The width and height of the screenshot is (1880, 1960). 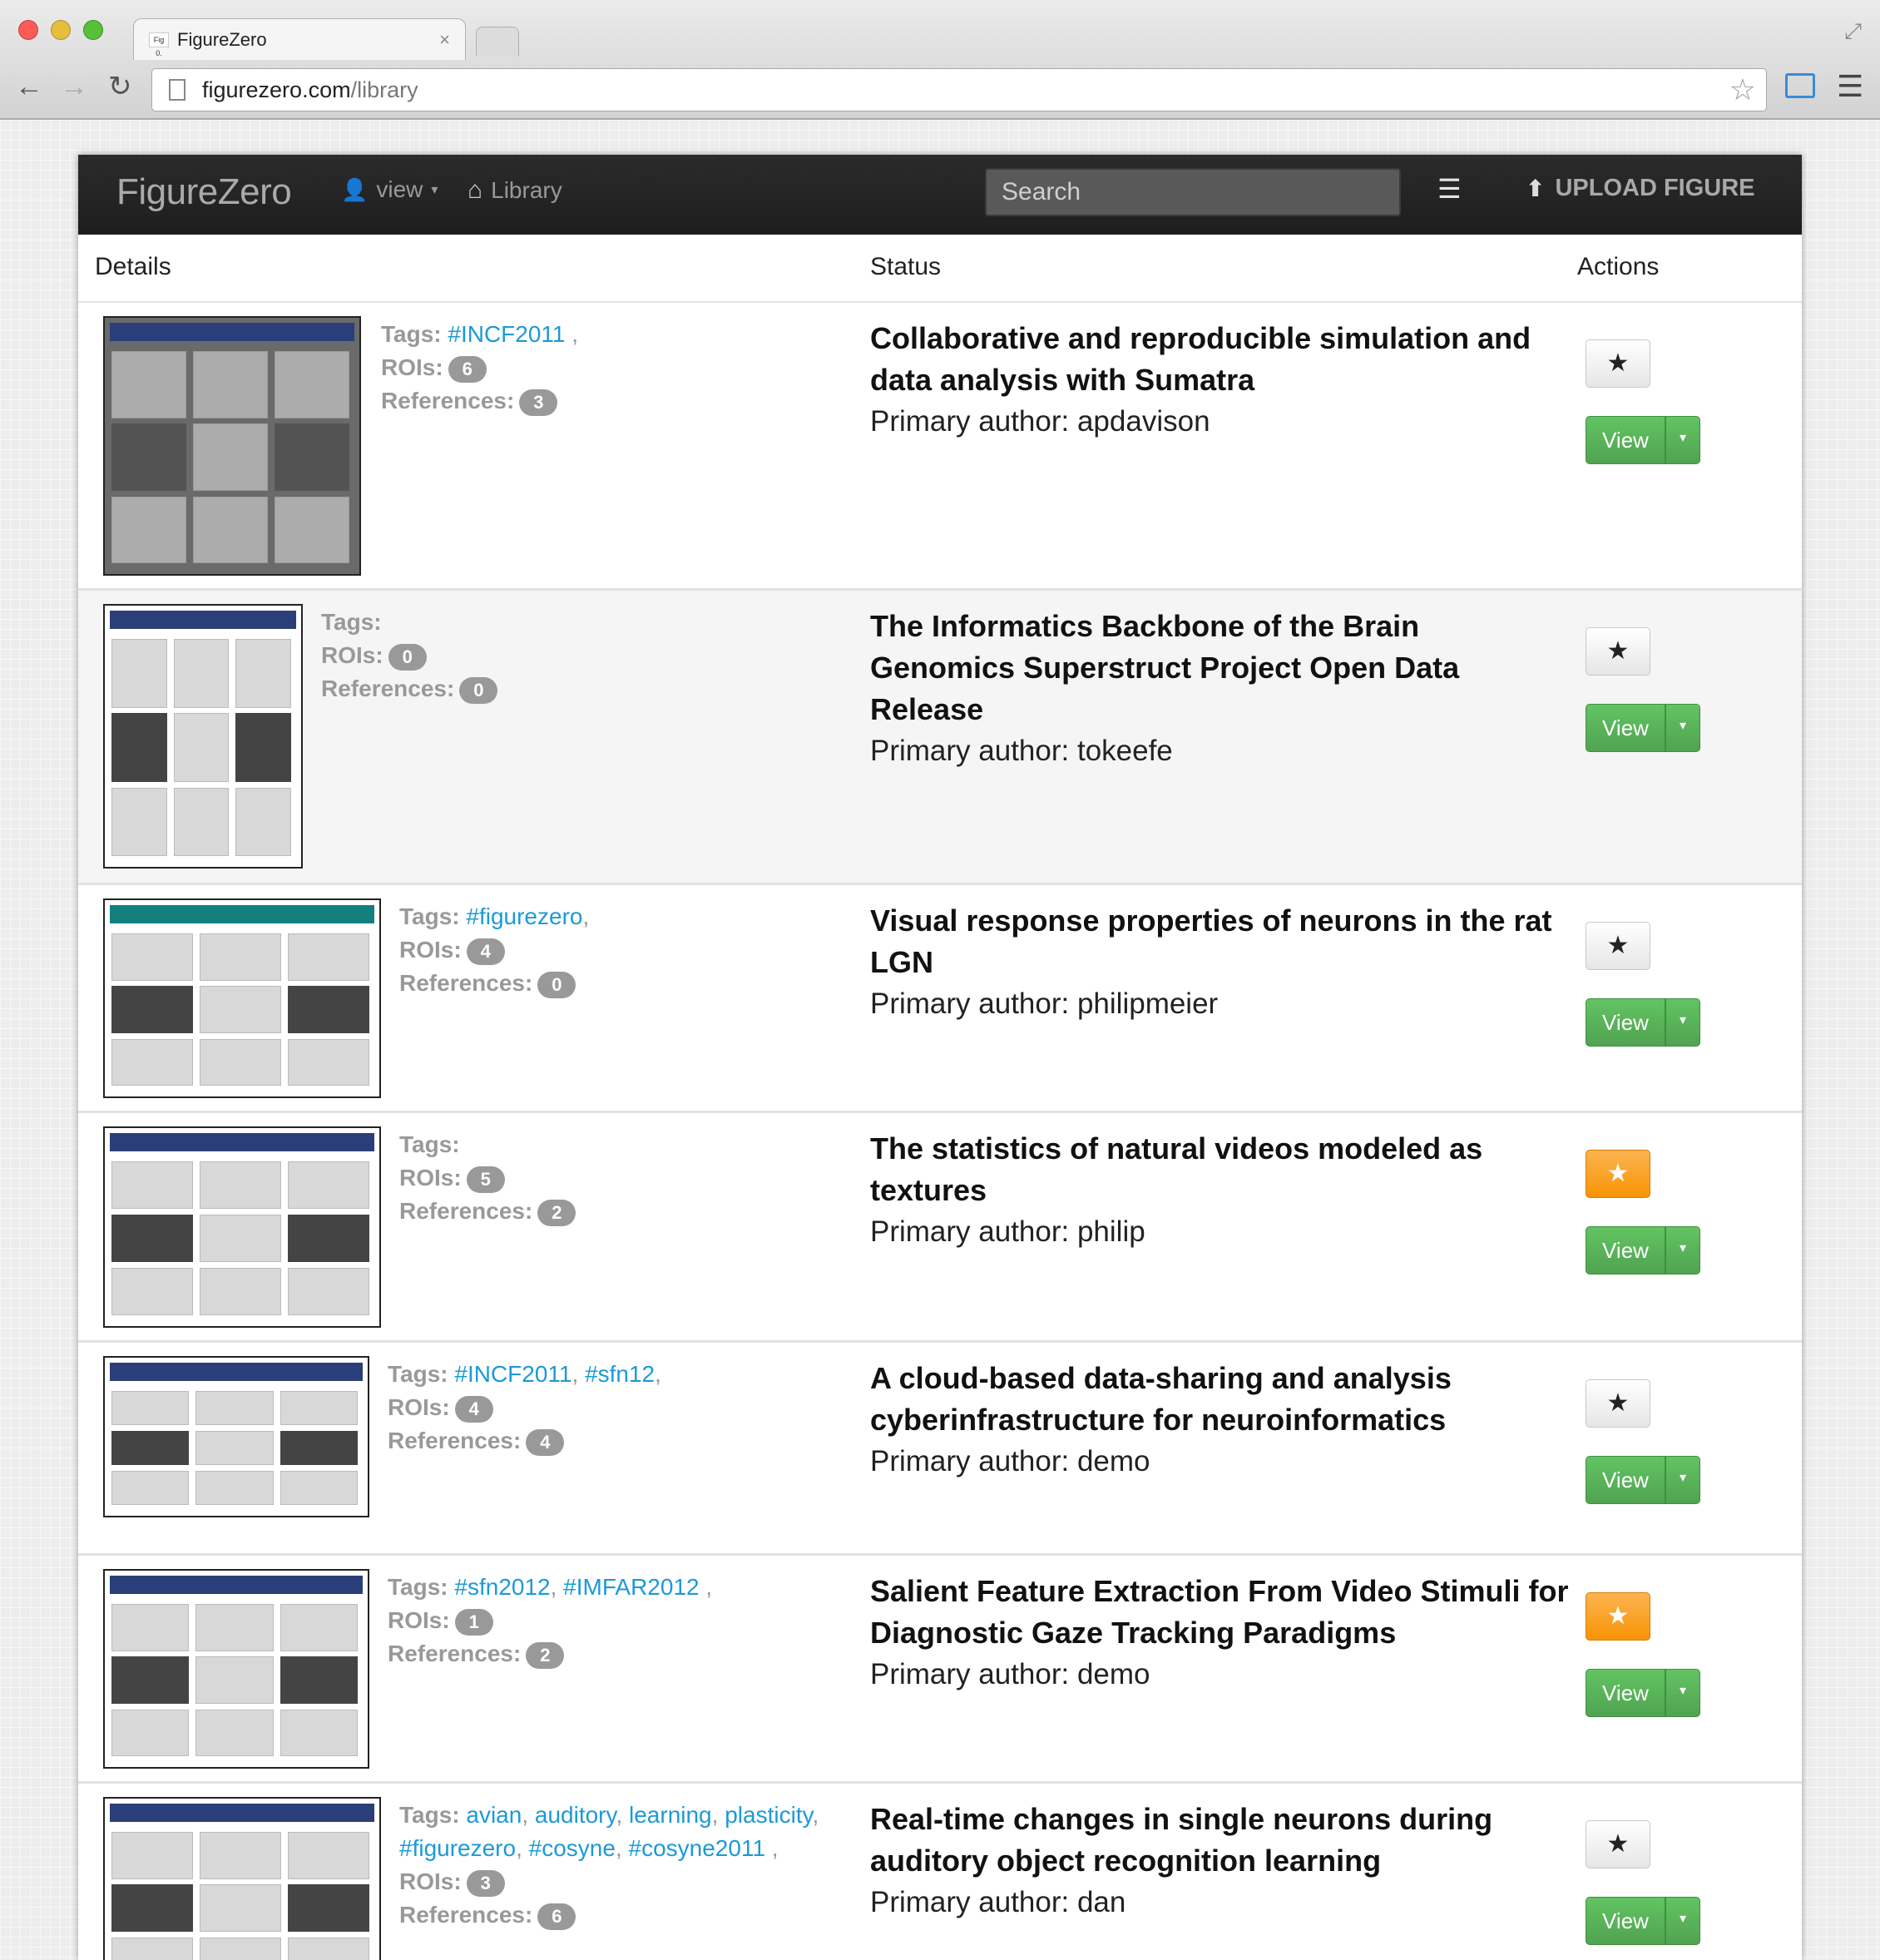 What do you see at coordinates (613, 1144) in the screenshot?
I see `tags-line: Tags:` at bounding box center [613, 1144].